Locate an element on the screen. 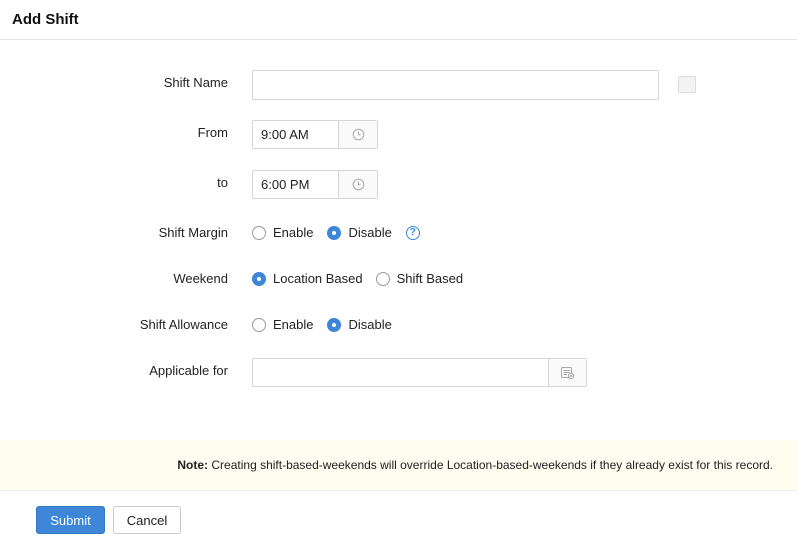 Image resolution: width=797 pixels, height=543 pixels. page-title: Add Shift is located at coordinates (45, 19).